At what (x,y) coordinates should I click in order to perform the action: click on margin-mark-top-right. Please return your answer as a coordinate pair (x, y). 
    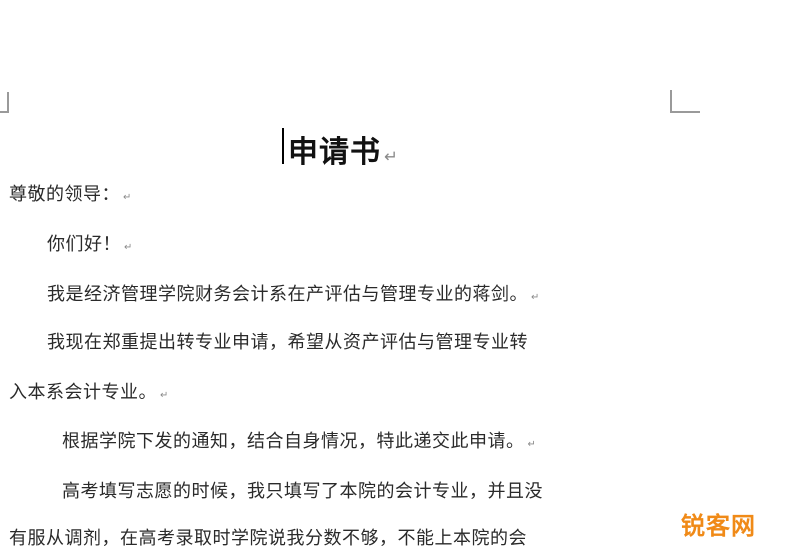
    Looking at the image, I should click on (671, 101).